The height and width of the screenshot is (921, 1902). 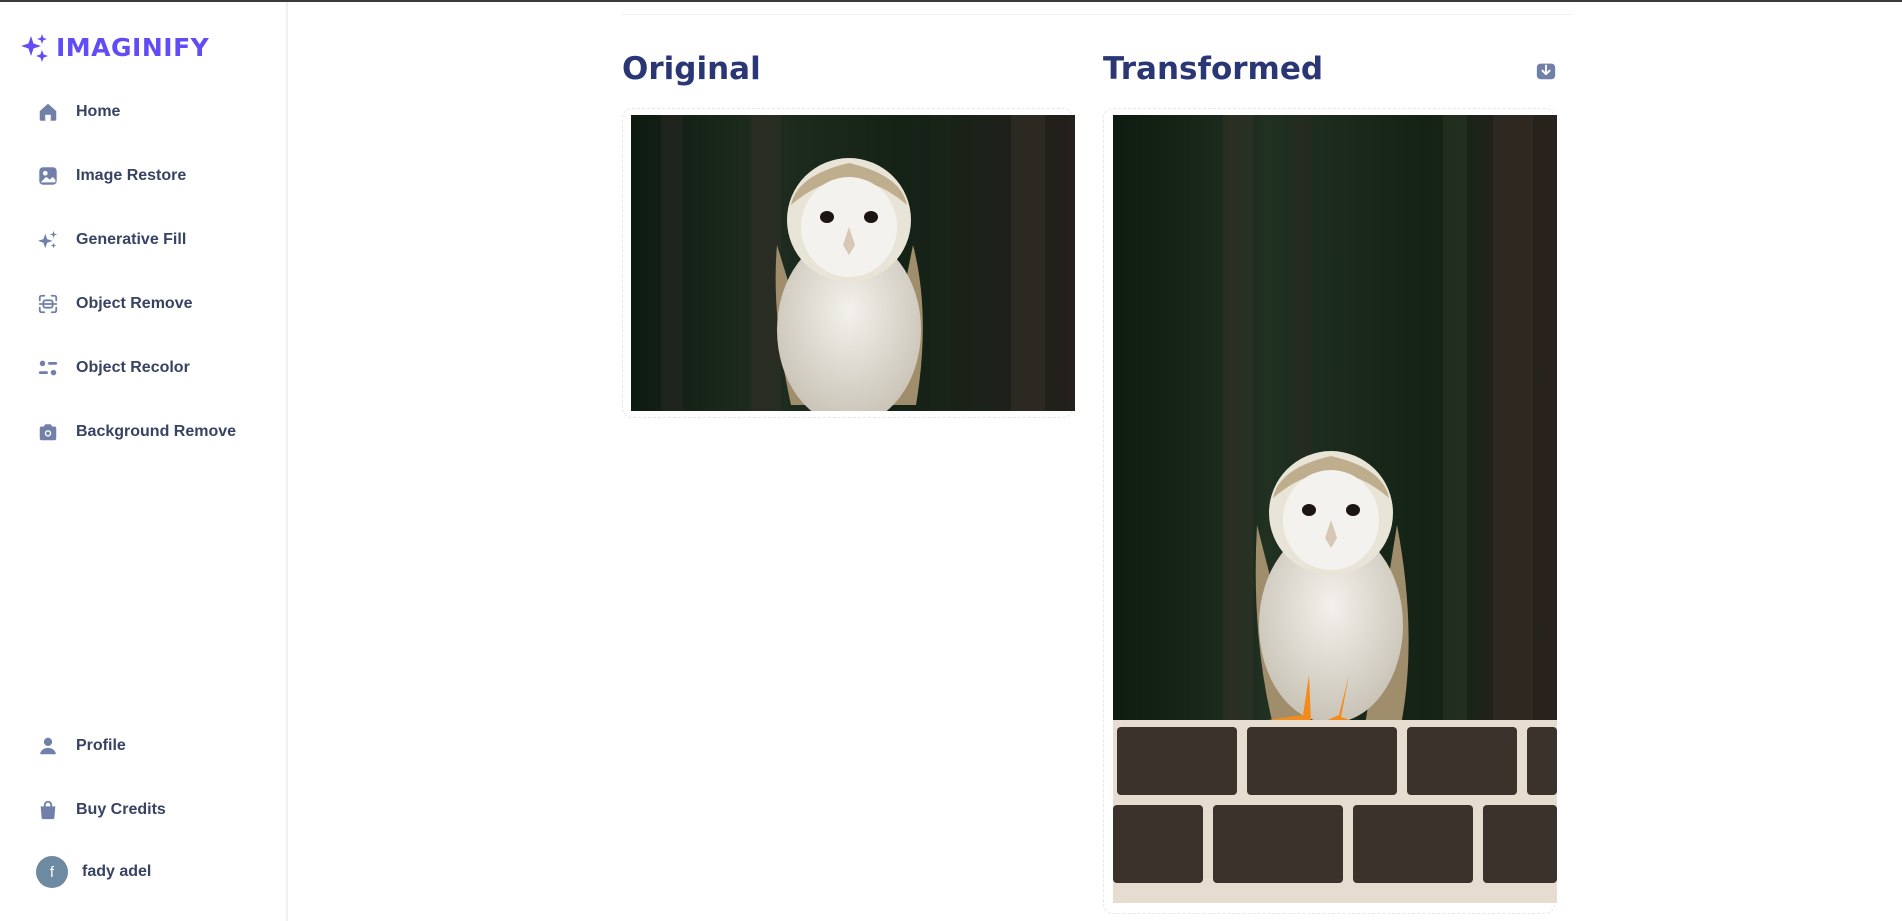 I want to click on user-icon, so click(x=48, y=746).